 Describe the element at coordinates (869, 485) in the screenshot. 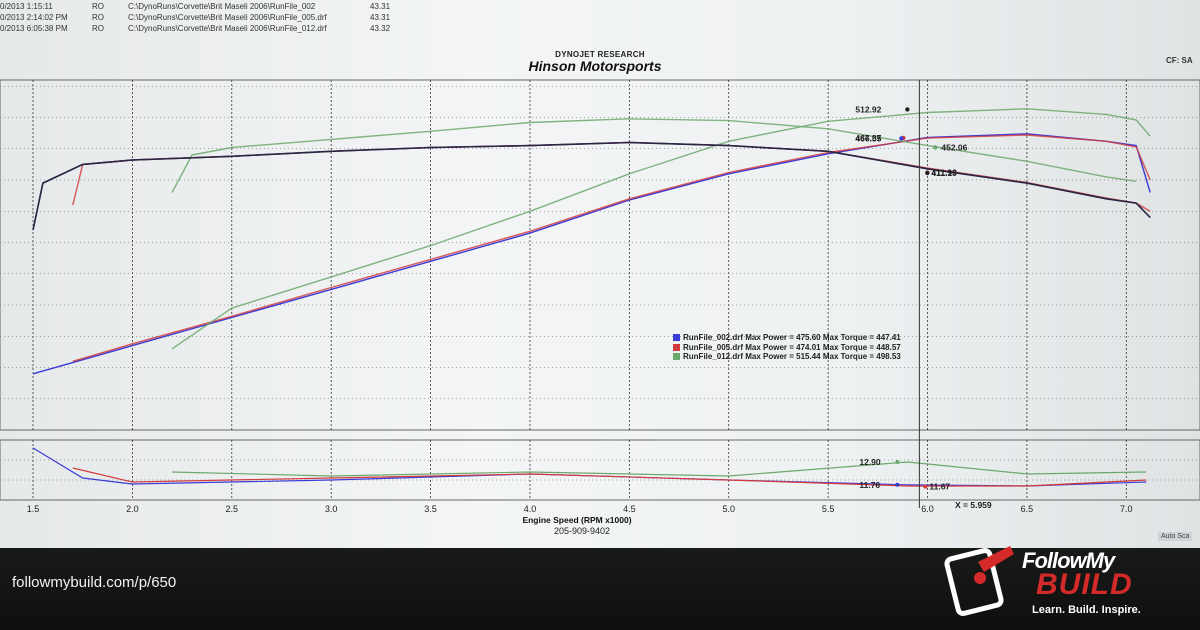

I see `afr-cursor-value-label: 11.76` at that location.